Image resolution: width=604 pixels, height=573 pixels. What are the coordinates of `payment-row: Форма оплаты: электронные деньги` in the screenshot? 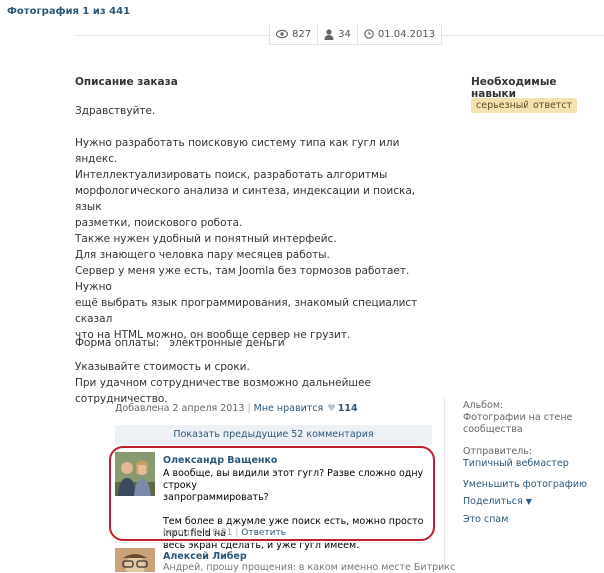 It's located at (180, 343).